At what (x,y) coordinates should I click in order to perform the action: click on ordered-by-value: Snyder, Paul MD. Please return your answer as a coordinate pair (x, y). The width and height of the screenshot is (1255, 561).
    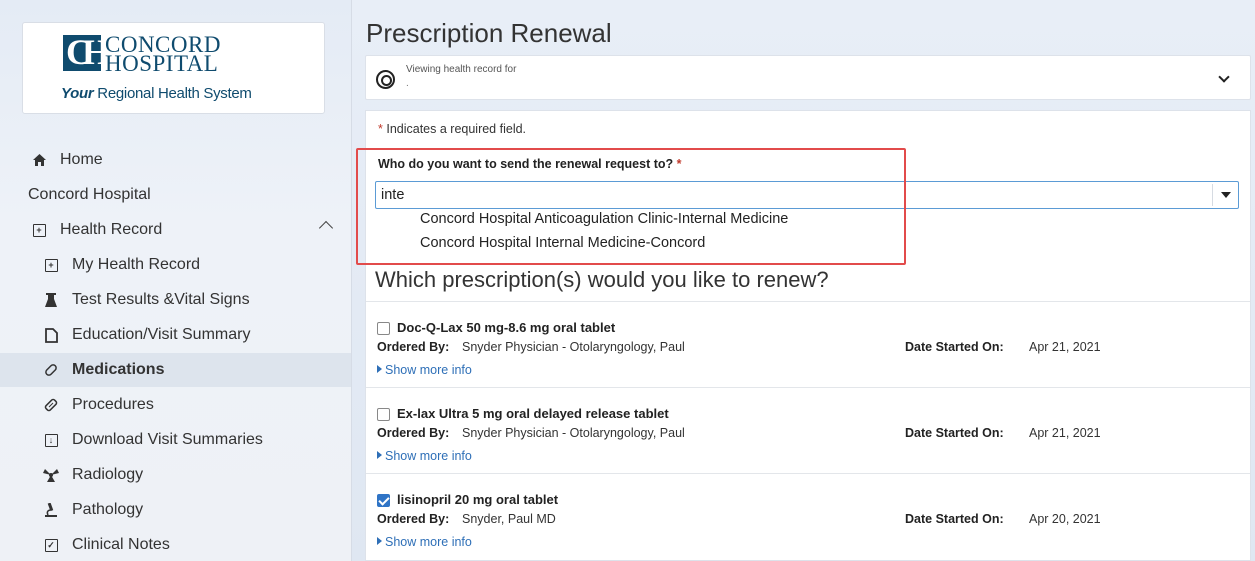
    Looking at the image, I should click on (509, 519).